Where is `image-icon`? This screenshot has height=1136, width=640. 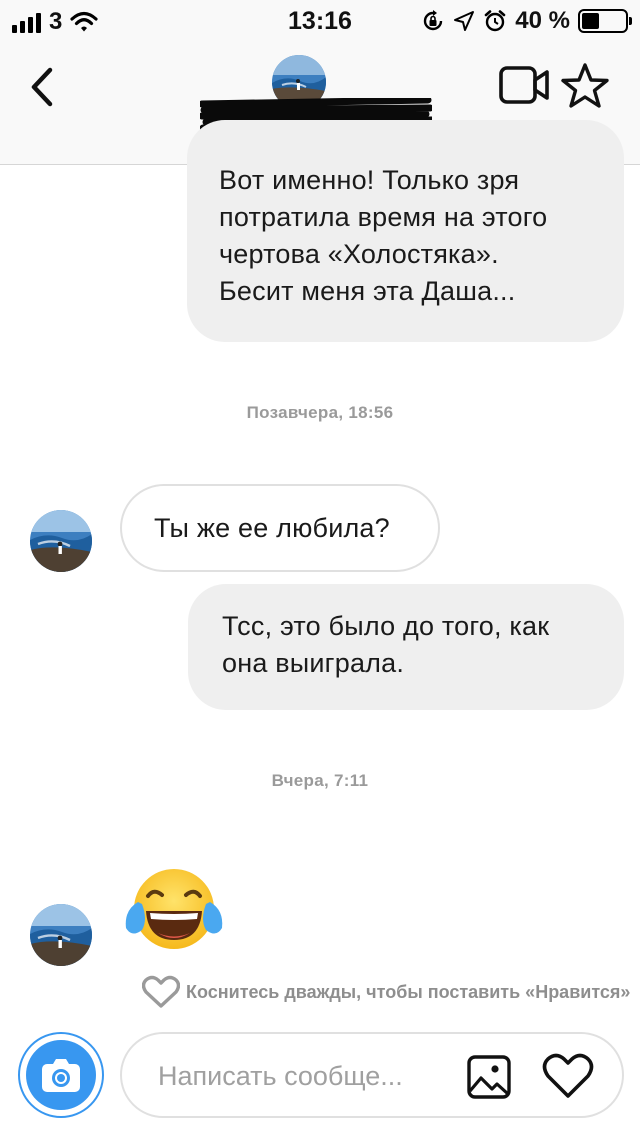
image-icon is located at coordinates (489, 1077).